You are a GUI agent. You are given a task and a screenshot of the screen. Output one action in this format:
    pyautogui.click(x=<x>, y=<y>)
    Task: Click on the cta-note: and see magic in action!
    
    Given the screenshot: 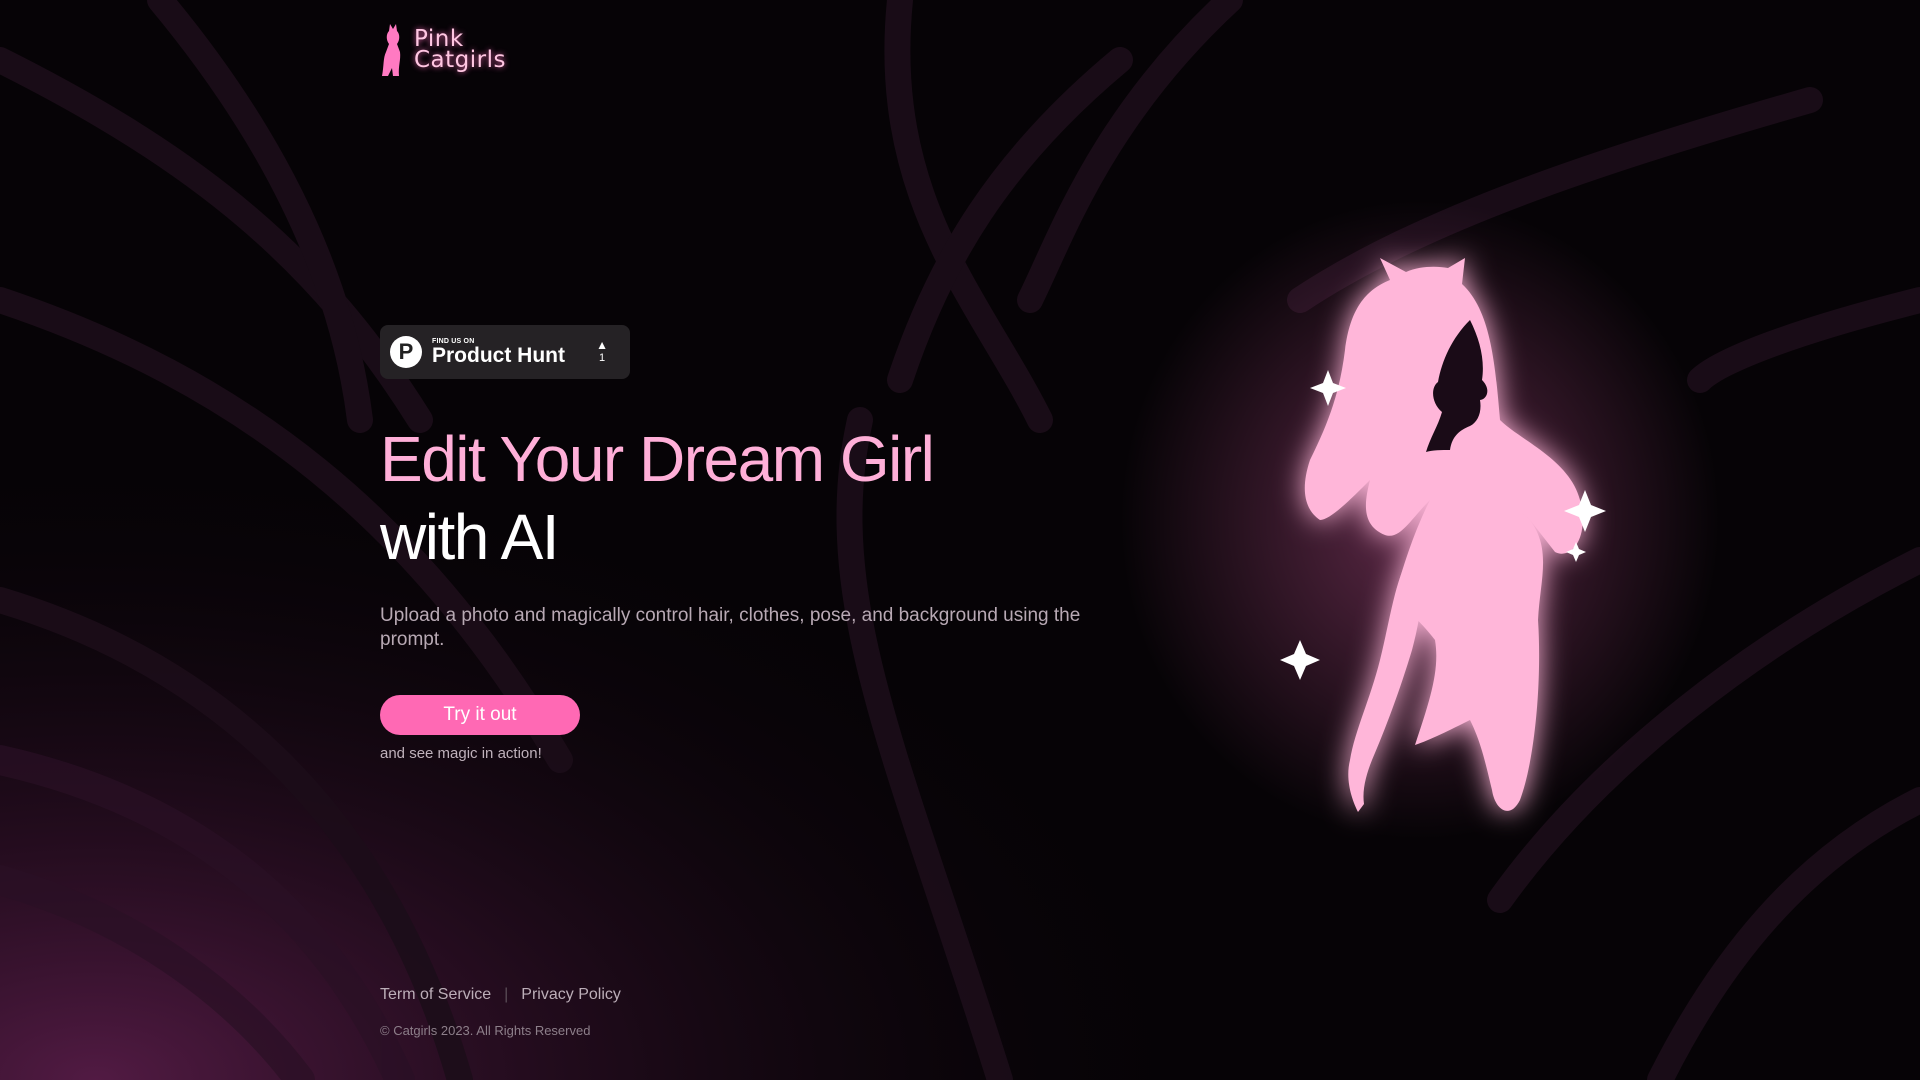 What is the action you would take?
    pyautogui.click(x=461, y=753)
    